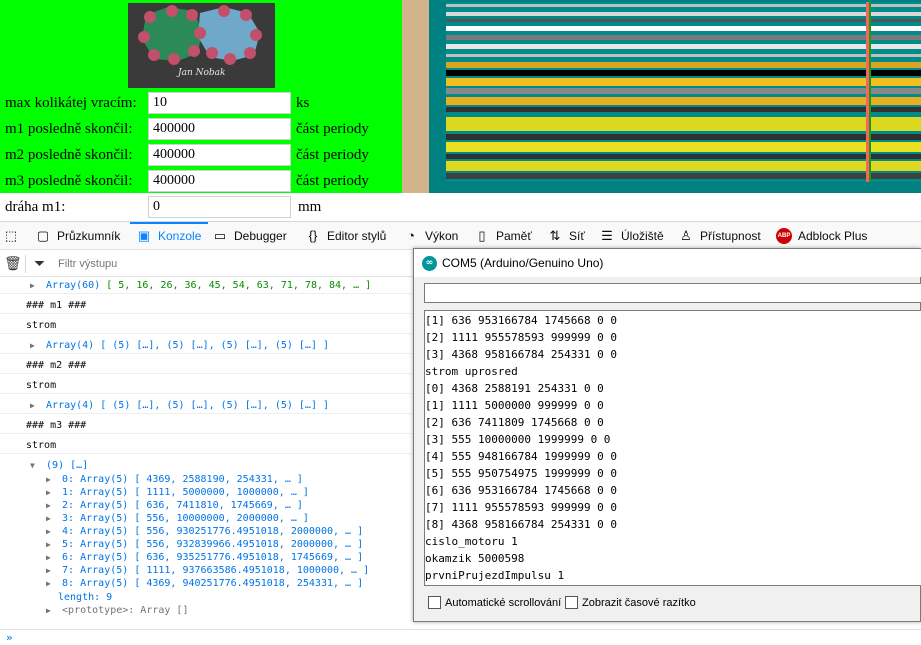 The height and width of the screenshot is (645, 921). I want to click on tab-performance: ◔ Výkon, so click(430, 236).